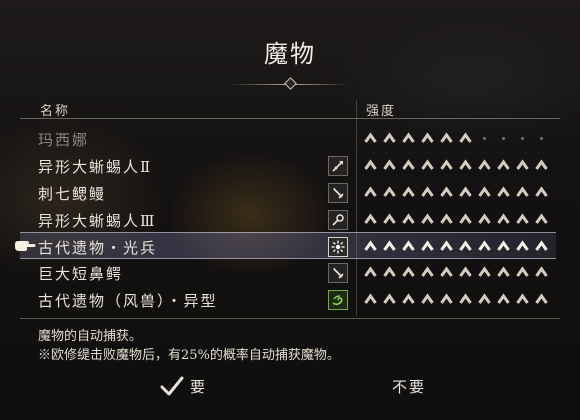 The image size is (580, 420). Describe the element at coordinates (285, 245) in the screenshot. I see `monster-row: 古代遗物・光兵` at that location.